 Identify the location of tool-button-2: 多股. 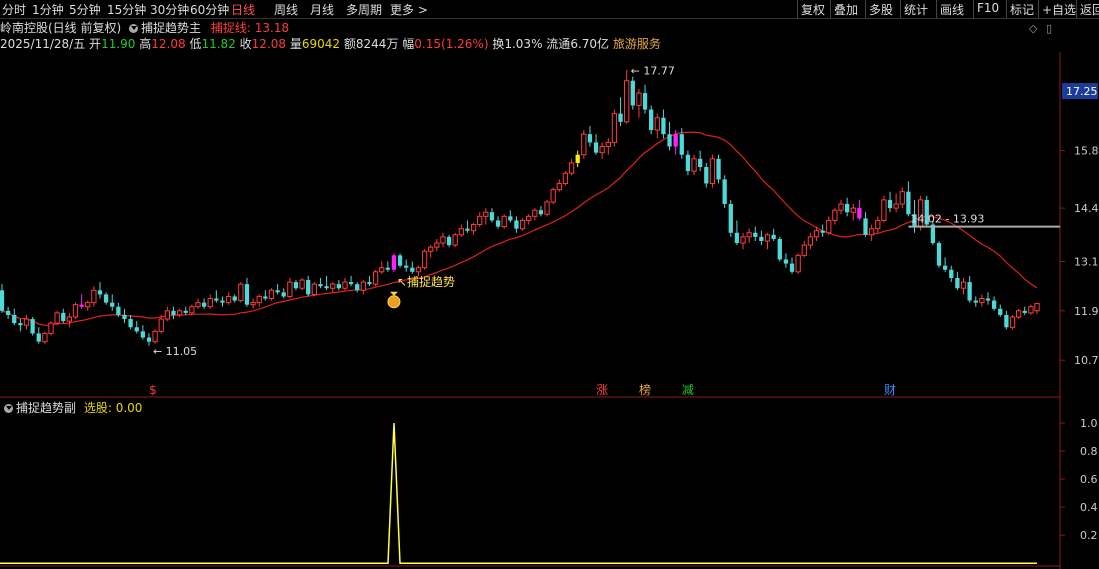
(881, 9).